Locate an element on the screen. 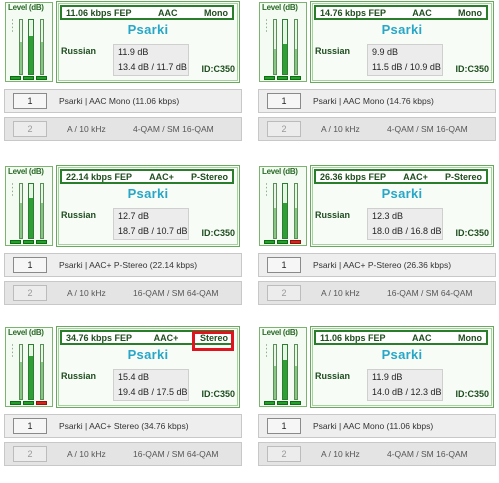 The height and width of the screenshot is (483, 499). snr-value: 12.7 dB is located at coordinates (134, 216).